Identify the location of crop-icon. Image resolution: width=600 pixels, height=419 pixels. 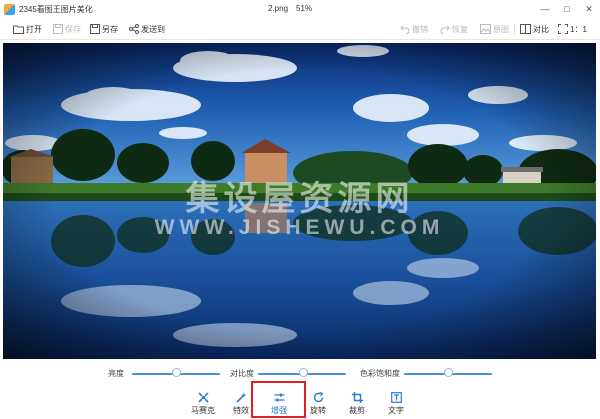
(357, 397).